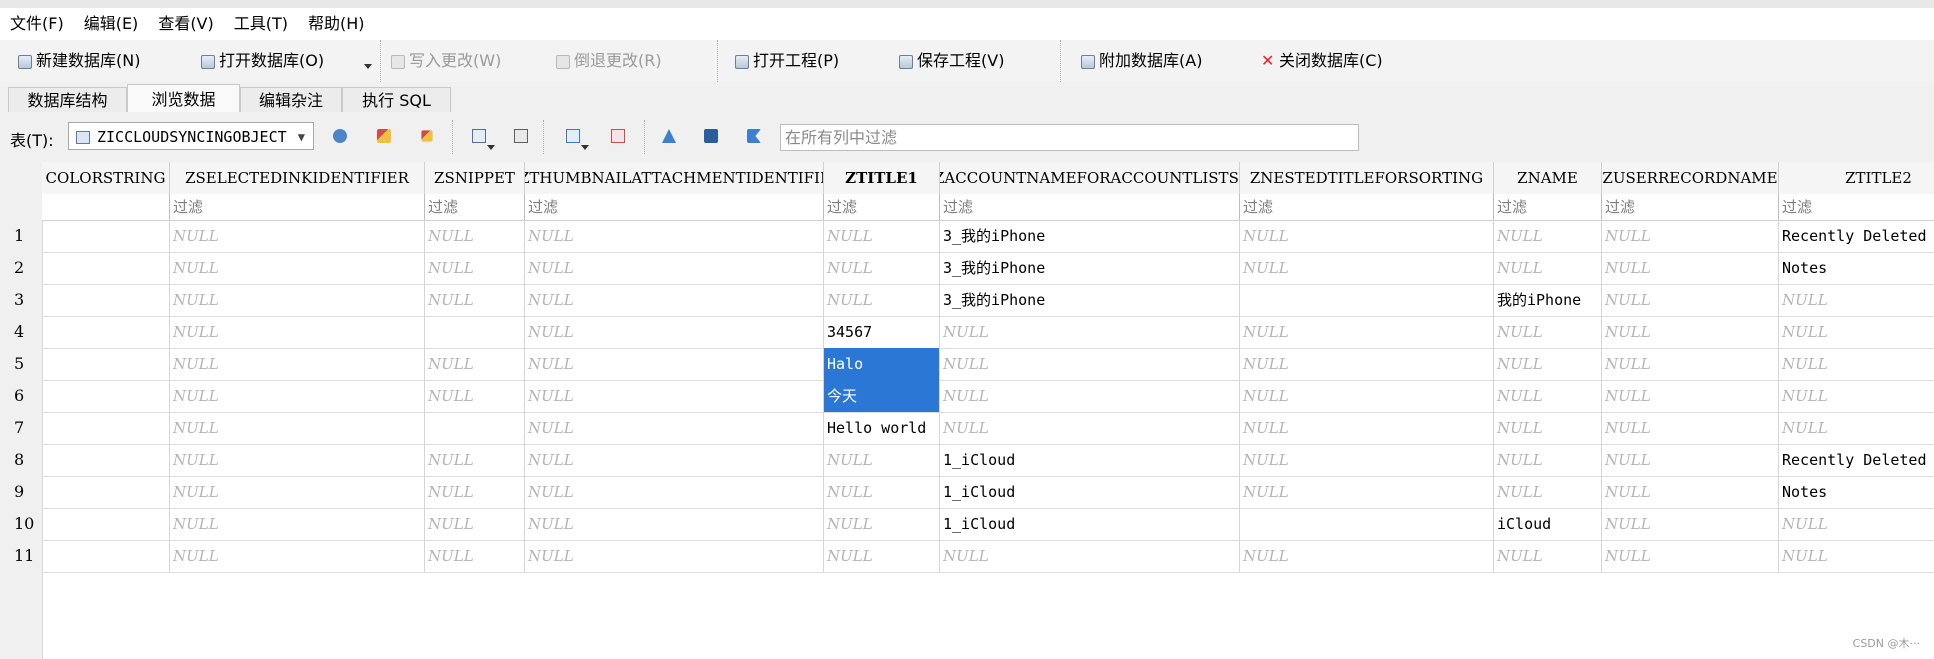  What do you see at coordinates (427, 136) in the screenshot?
I see `clear-sorting-icon` at bounding box center [427, 136].